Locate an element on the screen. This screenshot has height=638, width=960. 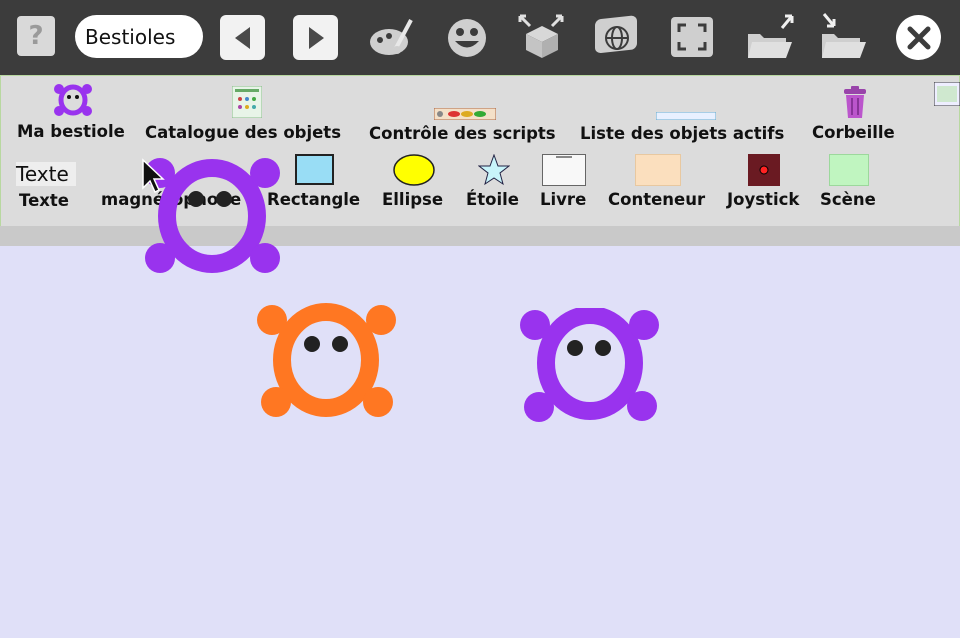
bestiole-thumbnail-icon is located at coordinates (73, 100).